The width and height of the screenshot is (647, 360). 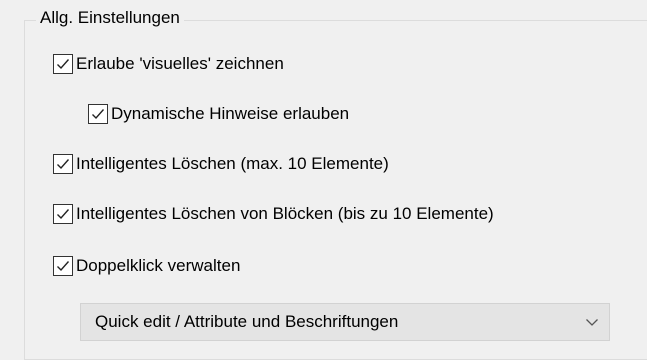 I want to click on smart-delete-label: Intelligentes Löschen (max. 10 Elemente), so click(x=232, y=163).